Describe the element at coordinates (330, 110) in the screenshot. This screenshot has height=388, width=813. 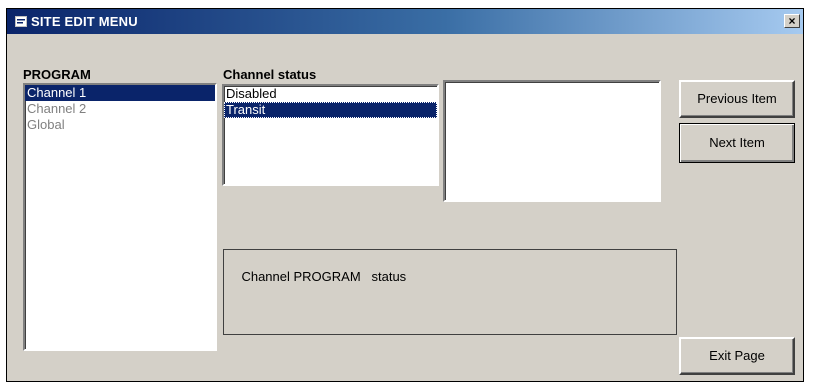
I see `status-item-transit: Transit` at that location.